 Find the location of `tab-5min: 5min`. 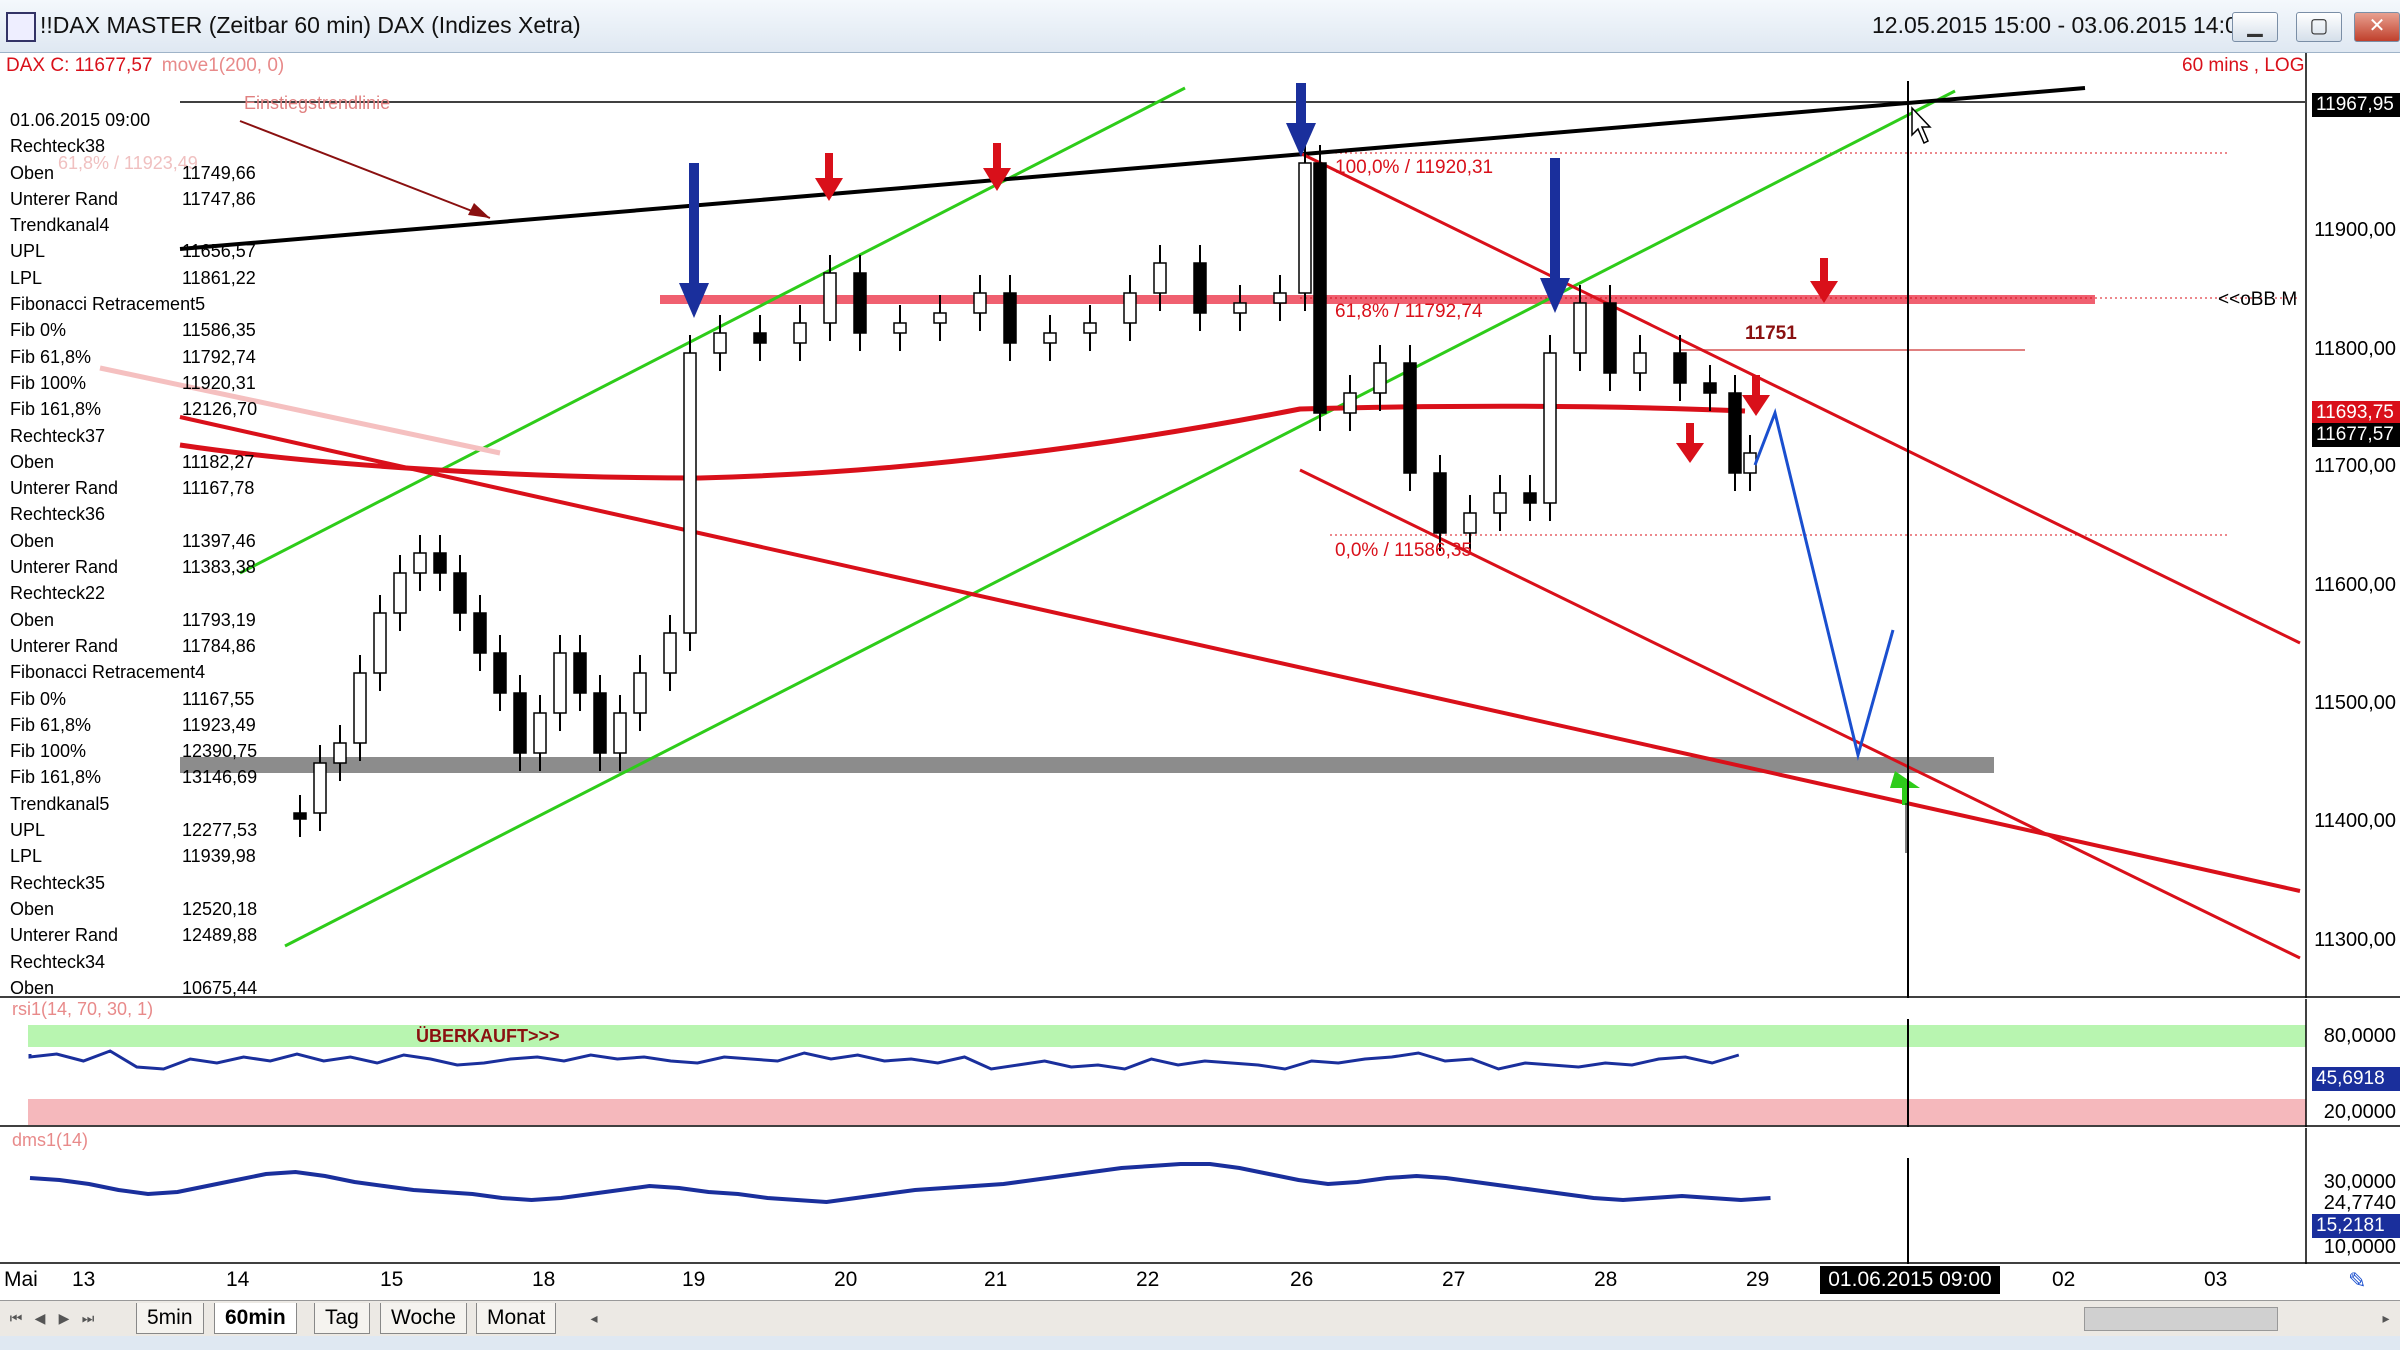

tab-5min: 5min is located at coordinates (170, 1318).